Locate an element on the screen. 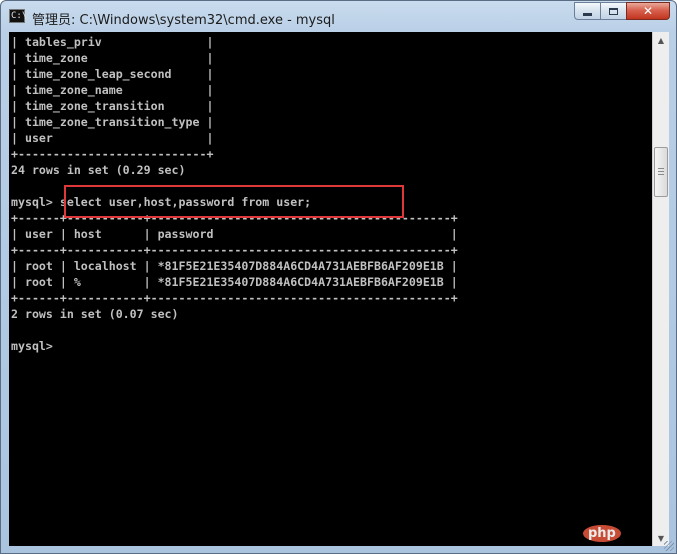 This screenshot has height=554, width=677. vertical-scrollbar: ▲ ▼ is located at coordinates (660, 289).